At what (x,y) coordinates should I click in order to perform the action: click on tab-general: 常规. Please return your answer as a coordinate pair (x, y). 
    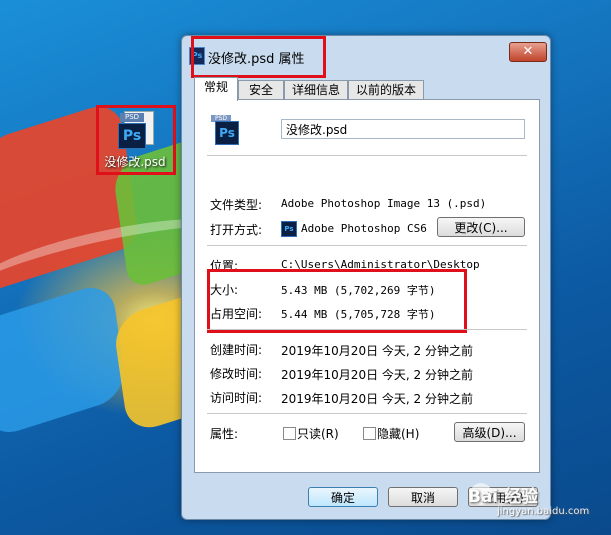
    Looking at the image, I should click on (216, 89).